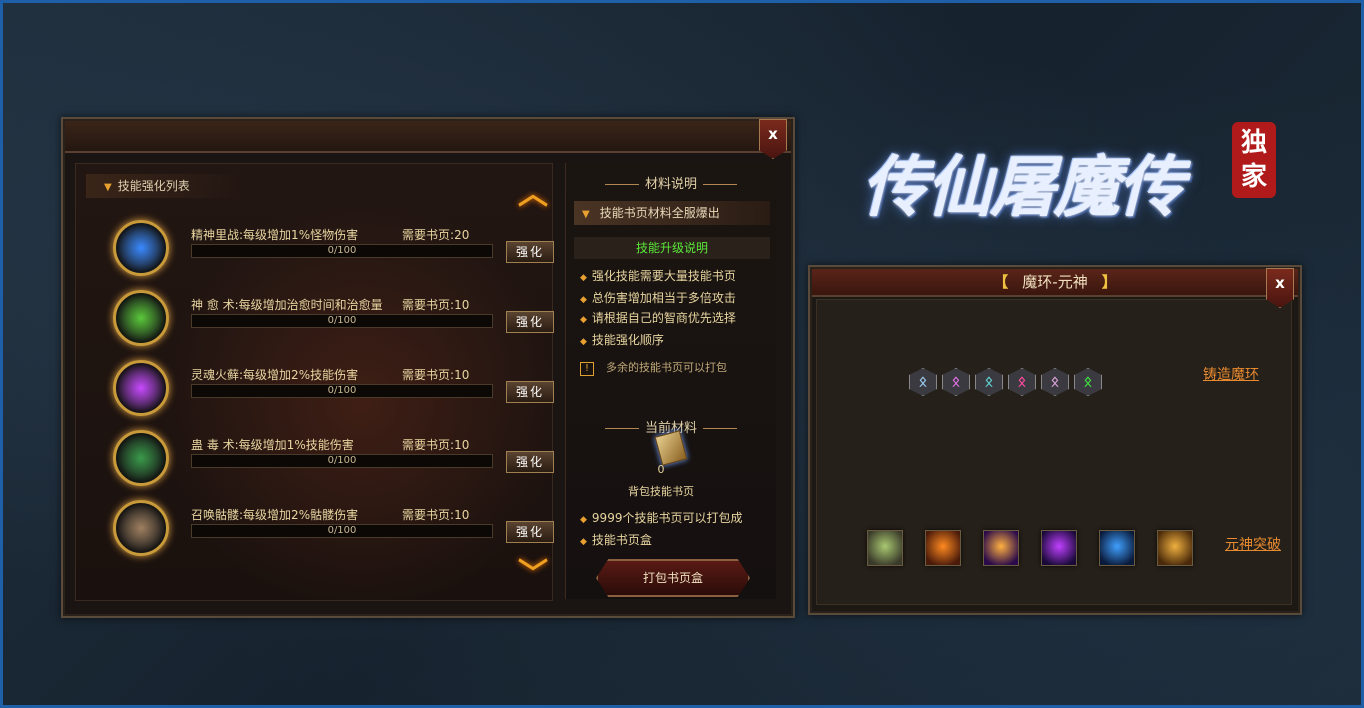 The image size is (1364, 708). Describe the element at coordinates (661, 518) in the screenshot. I see `pack-info-bullet: ◆ 9999个技能书页可以打包成` at that location.